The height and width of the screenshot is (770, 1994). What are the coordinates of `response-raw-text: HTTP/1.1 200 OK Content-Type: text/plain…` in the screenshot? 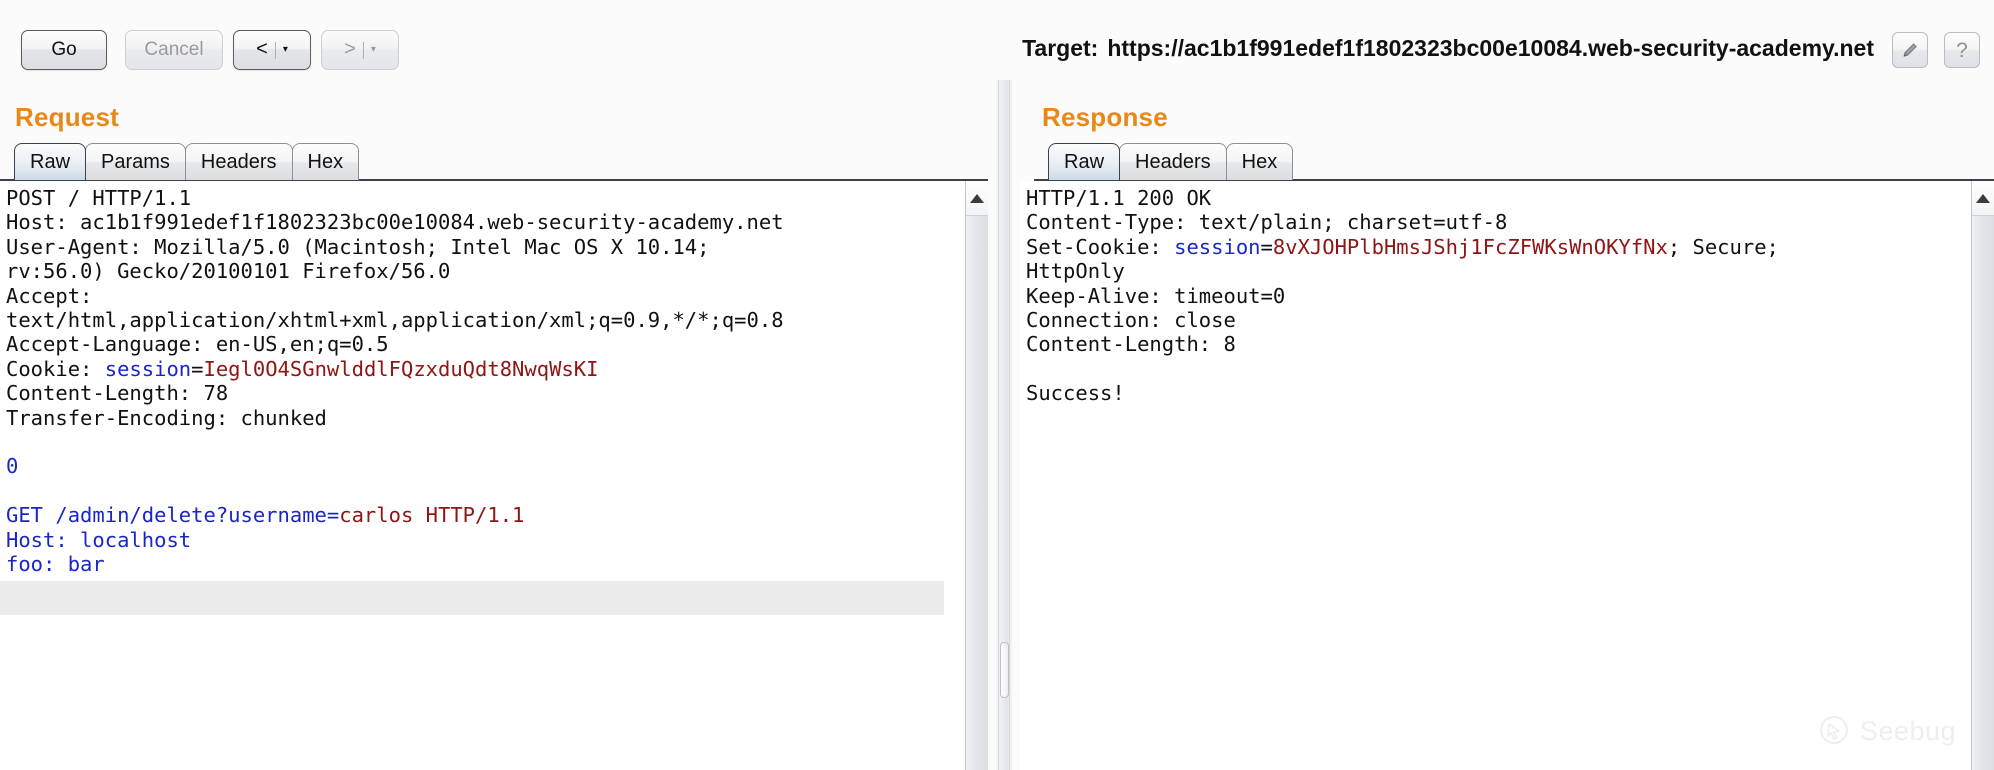 It's located at (1496, 293).